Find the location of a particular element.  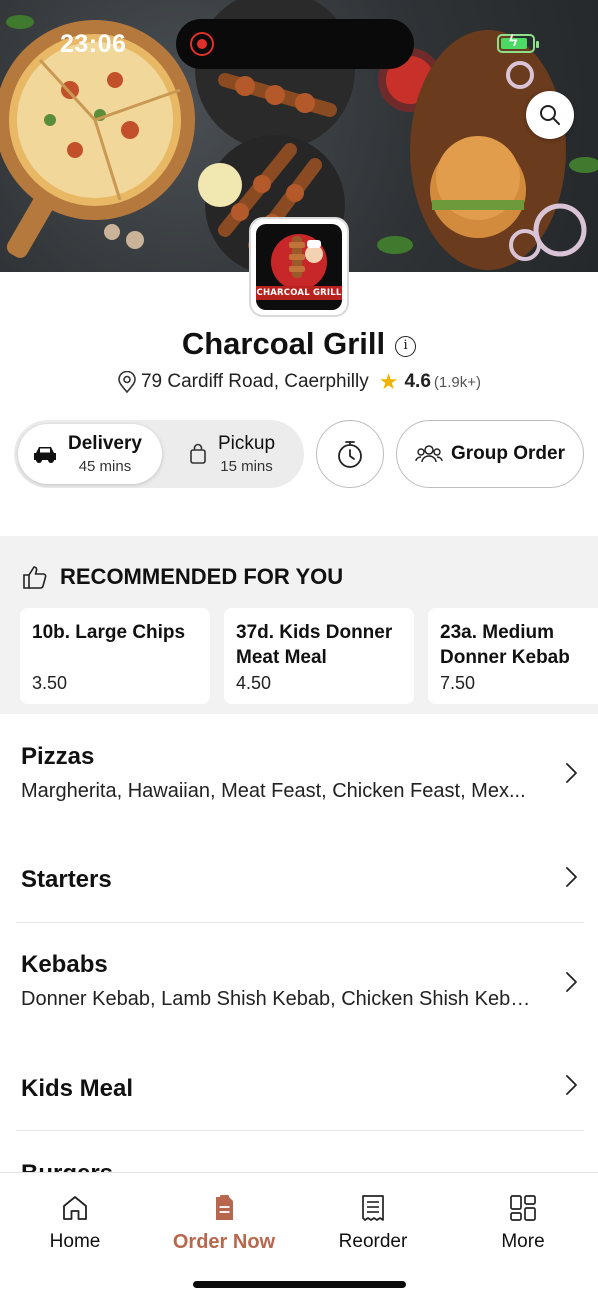

restaurant-title-row: Charcoal Grill is located at coordinates (299, 344).